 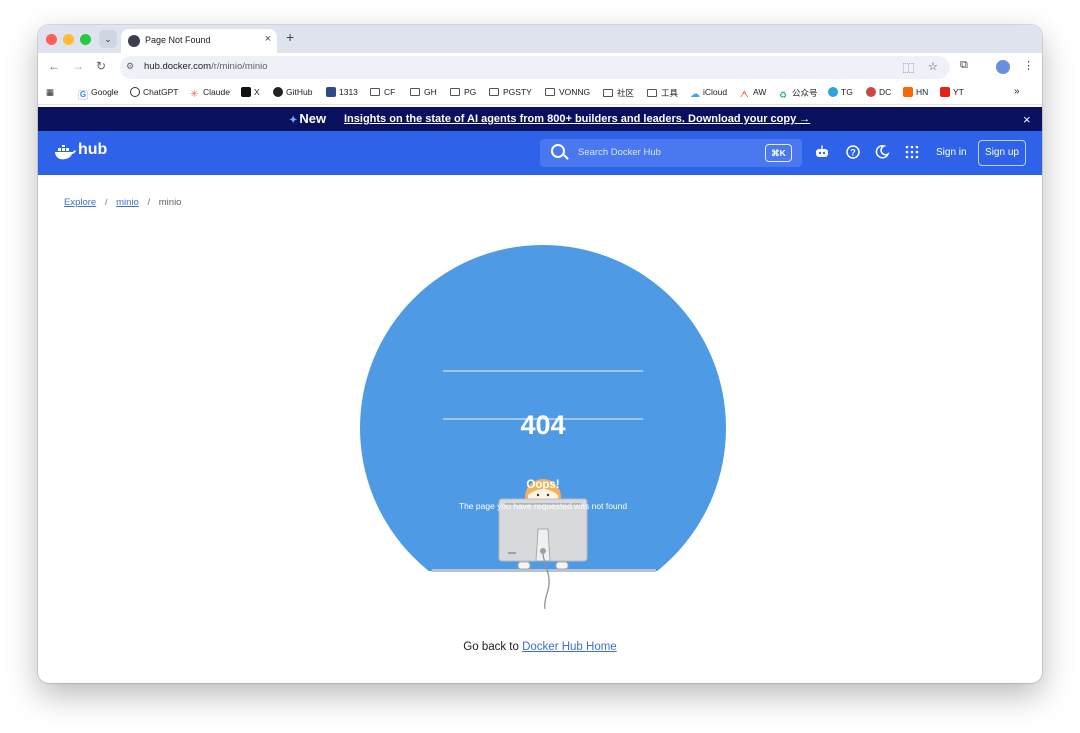 I want to click on forward-arrow-icon: →, so click(x=78, y=66).